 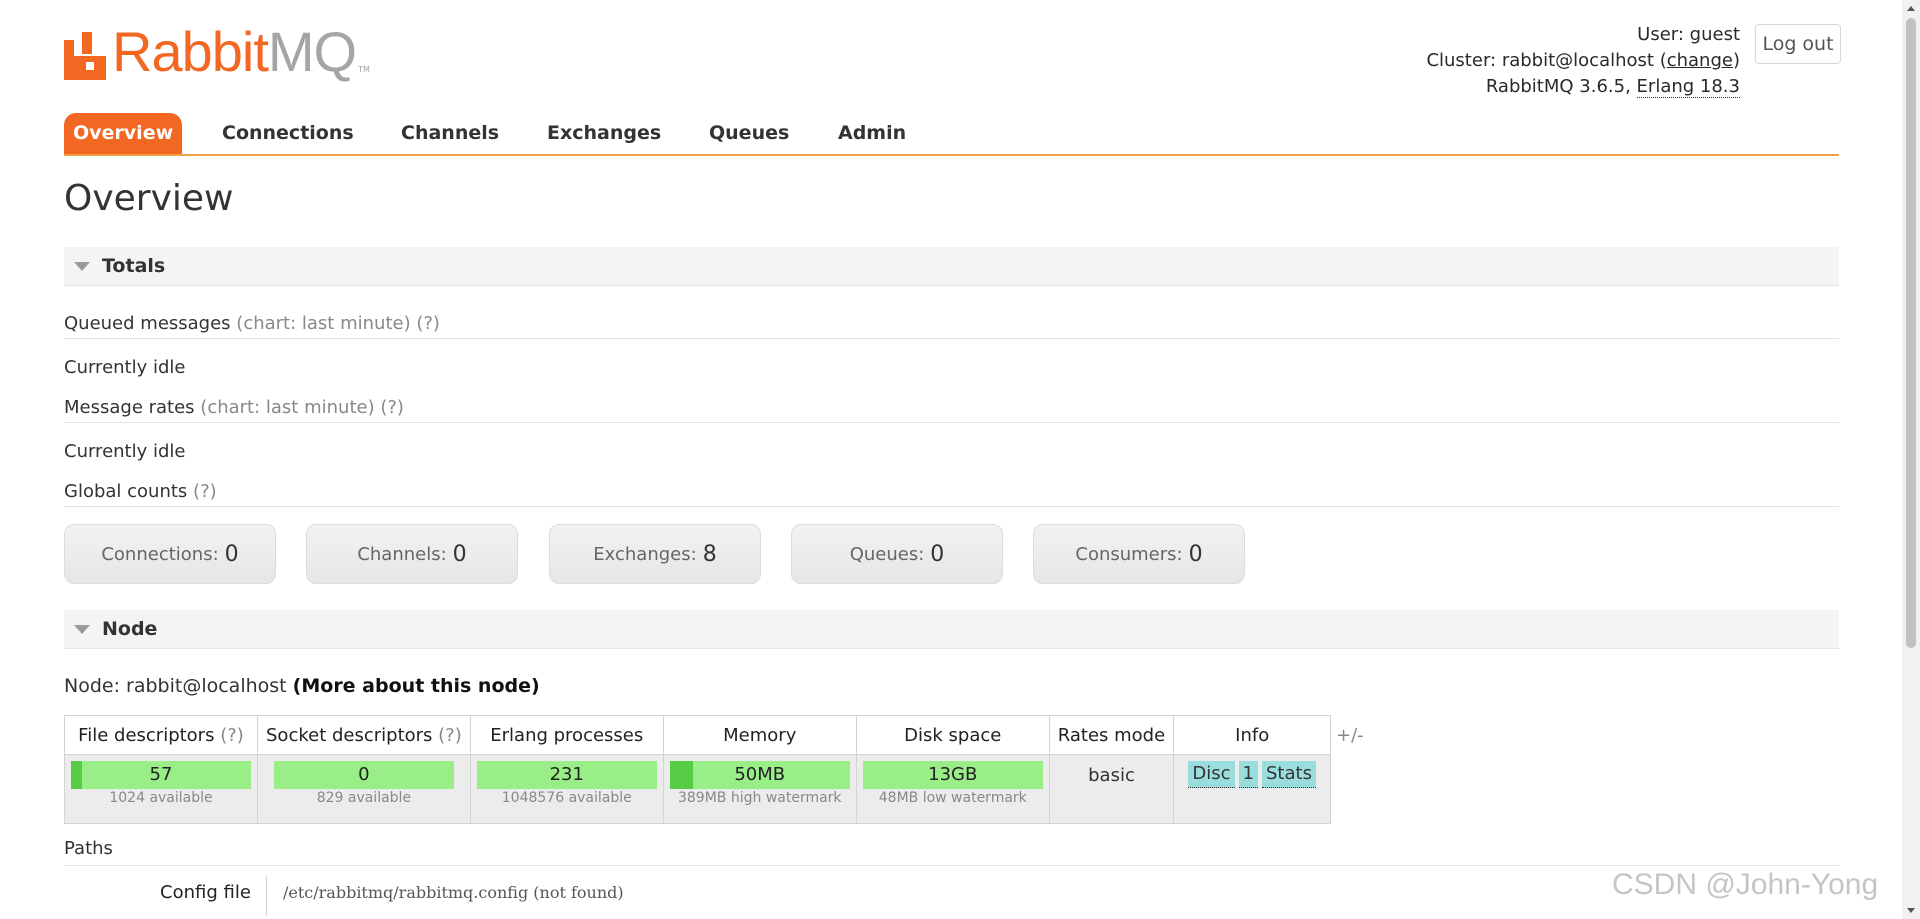 What do you see at coordinates (1248, 774) in the screenshot?
I see `count-badge: 1` at bounding box center [1248, 774].